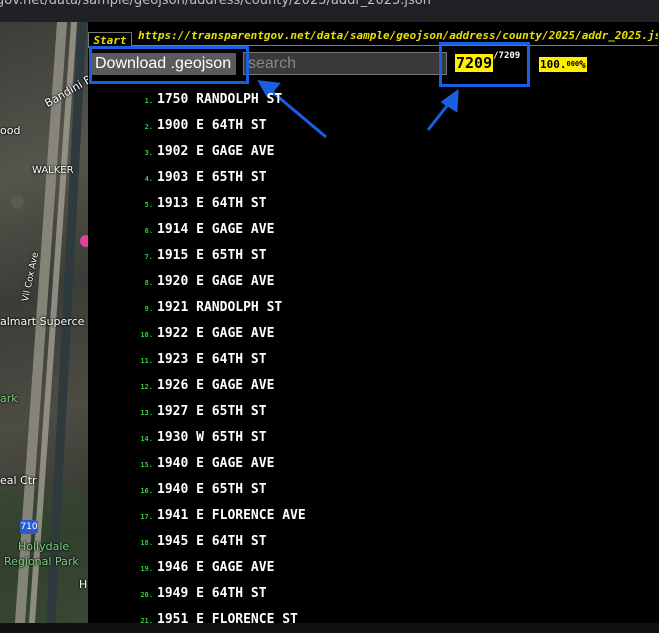  What do you see at coordinates (146, 439) in the screenshot?
I see `list-item-number: 14.` at bounding box center [146, 439].